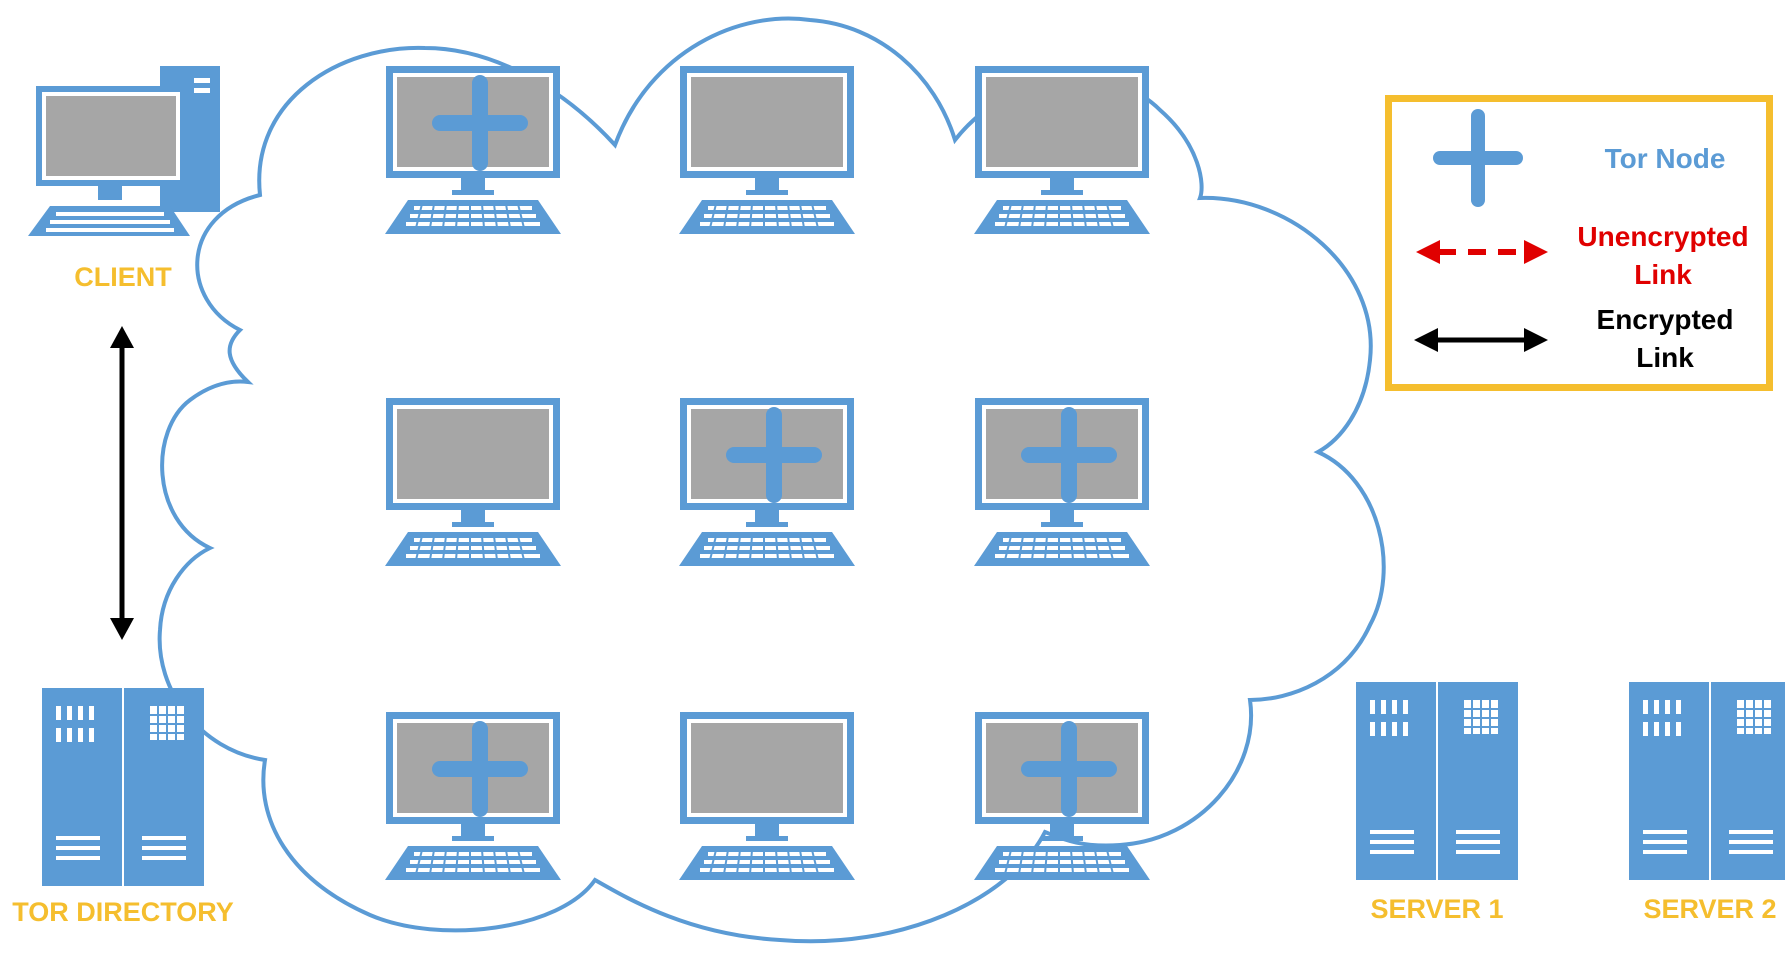  Describe the element at coordinates (1437, 909) in the screenshot. I see `server-1-label: SERVER 1` at that location.